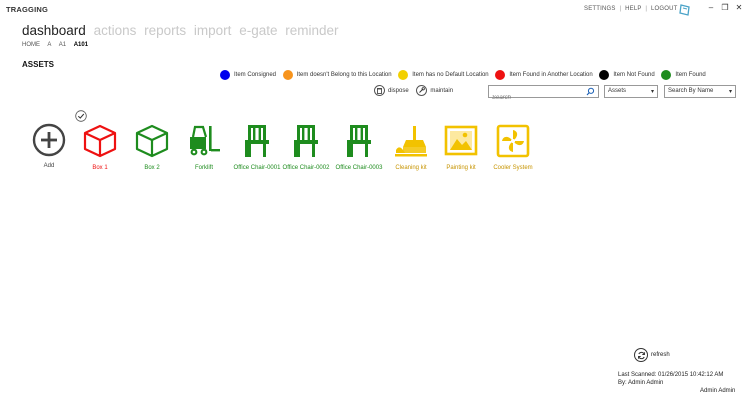 This screenshot has width=750, height=400. What do you see at coordinates (641, 355) in the screenshot?
I see `refresh-icon` at bounding box center [641, 355].